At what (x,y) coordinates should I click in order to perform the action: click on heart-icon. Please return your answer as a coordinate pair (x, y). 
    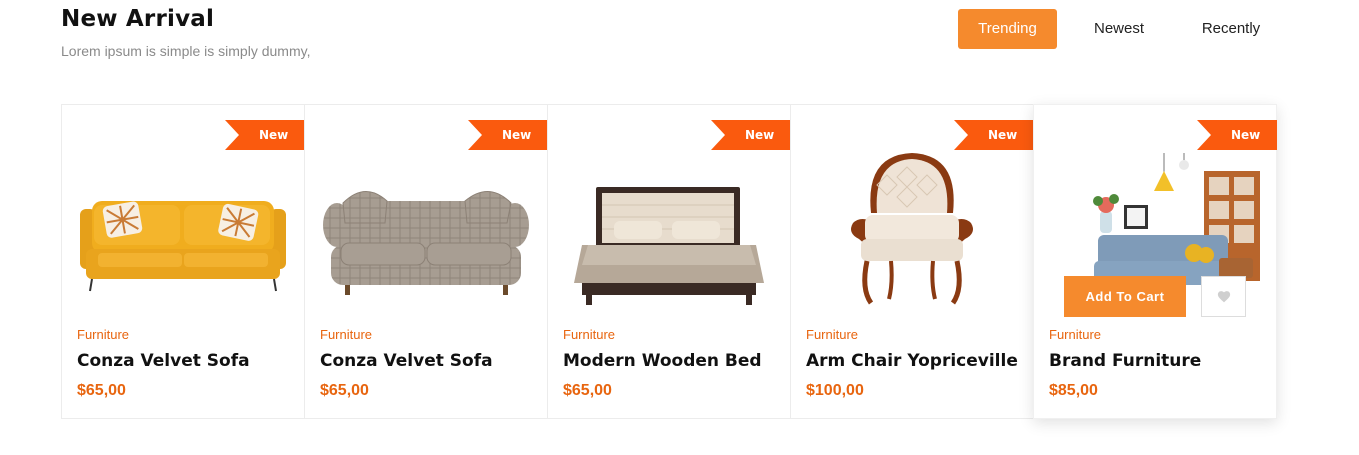
    Looking at the image, I should click on (1223, 297).